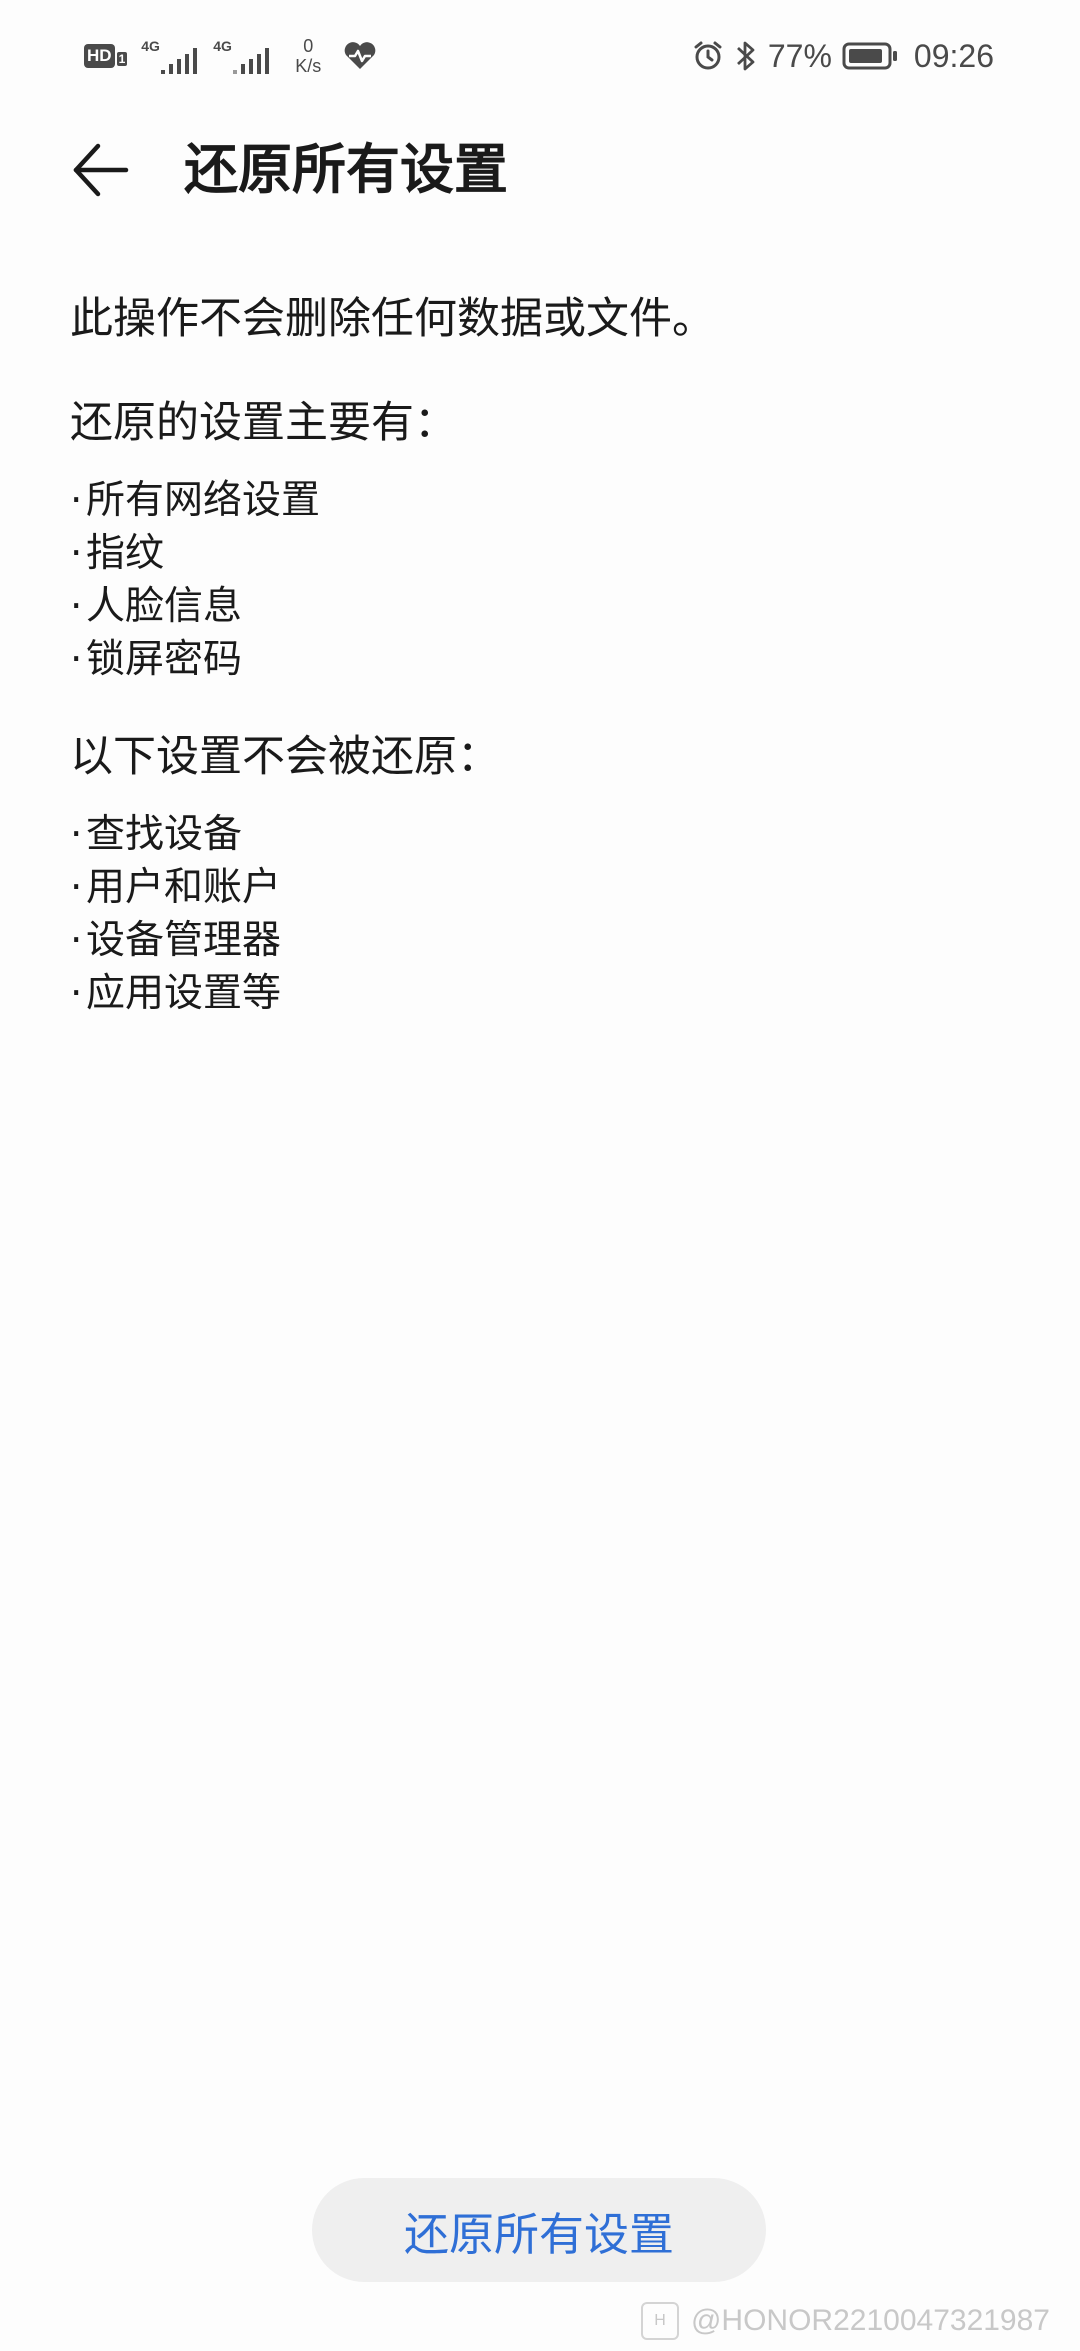  Describe the element at coordinates (540, 170) in the screenshot. I see `app-bar: 还原所有设置` at that location.